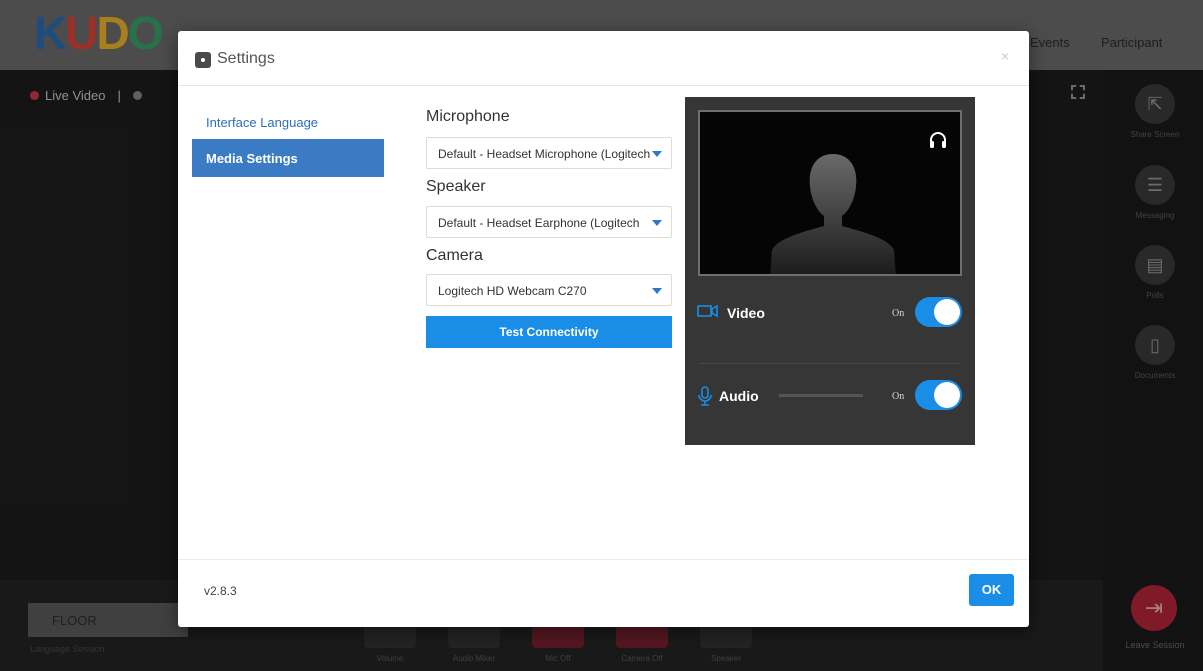 This screenshot has width=1203, height=671. What do you see at coordinates (938, 312) in the screenshot?
I see `video-toggle` at bounding box center [938, 312].